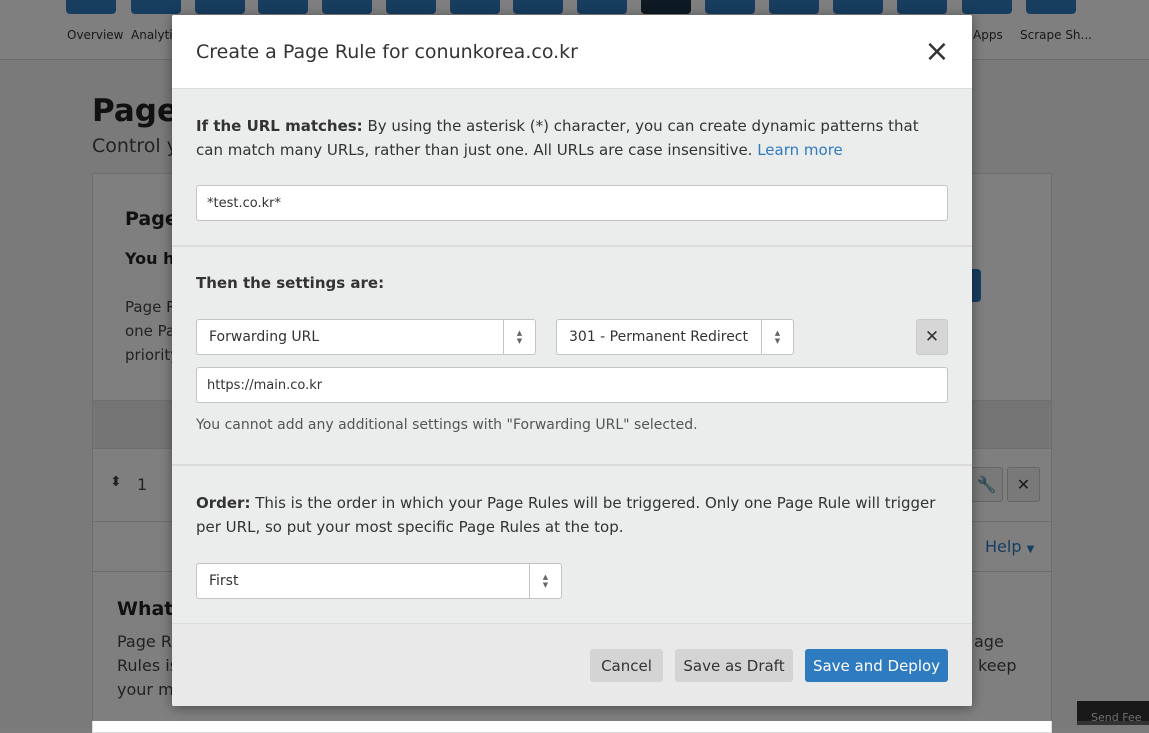  Describe the element at coordinates (379, 581) in the screenshot. I see `order-select: First ▲ ▼` at that location.